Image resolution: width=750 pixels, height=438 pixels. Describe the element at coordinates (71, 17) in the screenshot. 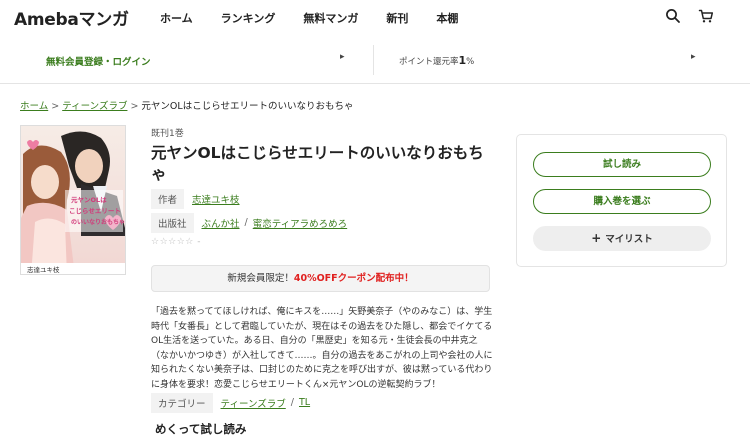

I see `site-logo: Amebaマンガ` at that location.